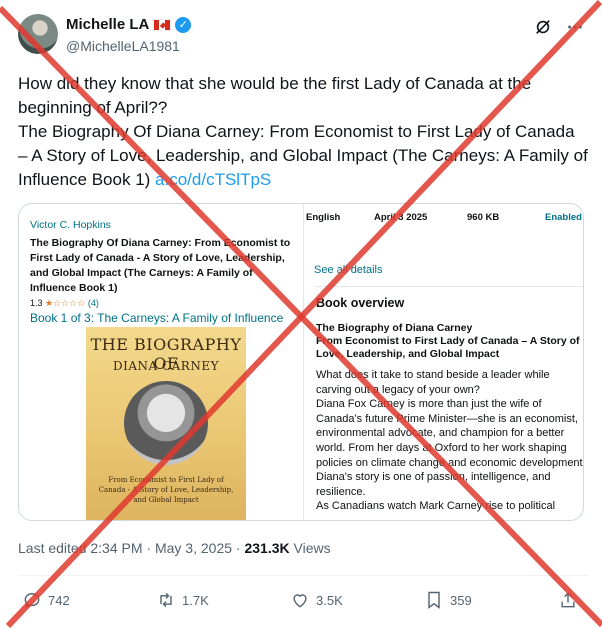  Describe the element at coordinates (348, 270) in the screenshot. I see `see-all-details-link: See all details` at that location.